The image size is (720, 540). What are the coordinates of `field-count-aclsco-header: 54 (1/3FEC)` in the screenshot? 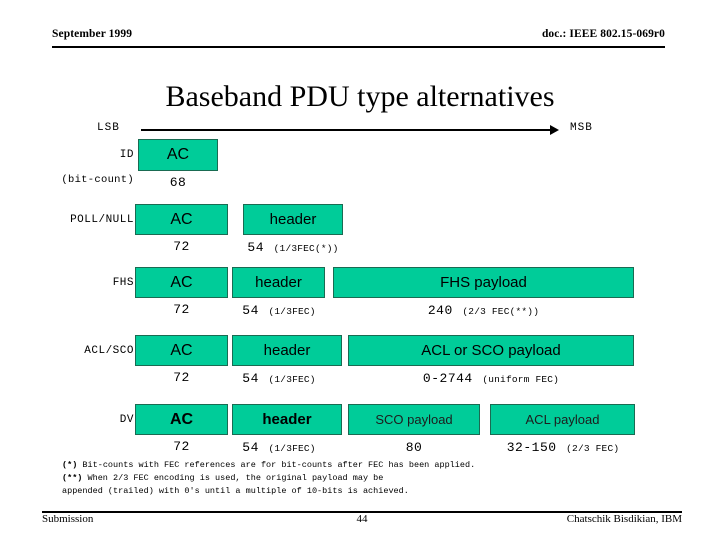 It's located at (279, 378).